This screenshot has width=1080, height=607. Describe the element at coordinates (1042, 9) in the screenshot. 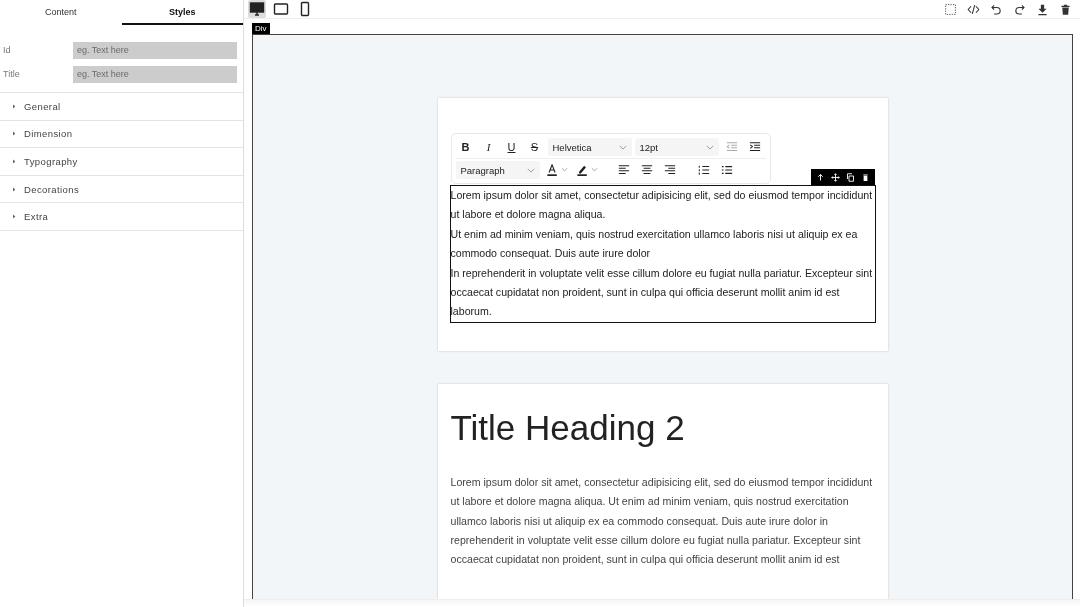

I see `download-icon` at that location.